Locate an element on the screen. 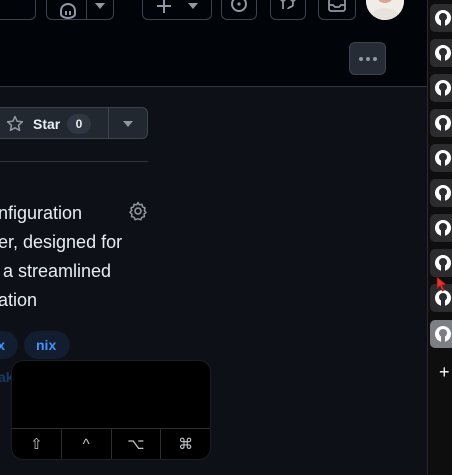  git-pull-request-icon is located at coordinates (288, 5).